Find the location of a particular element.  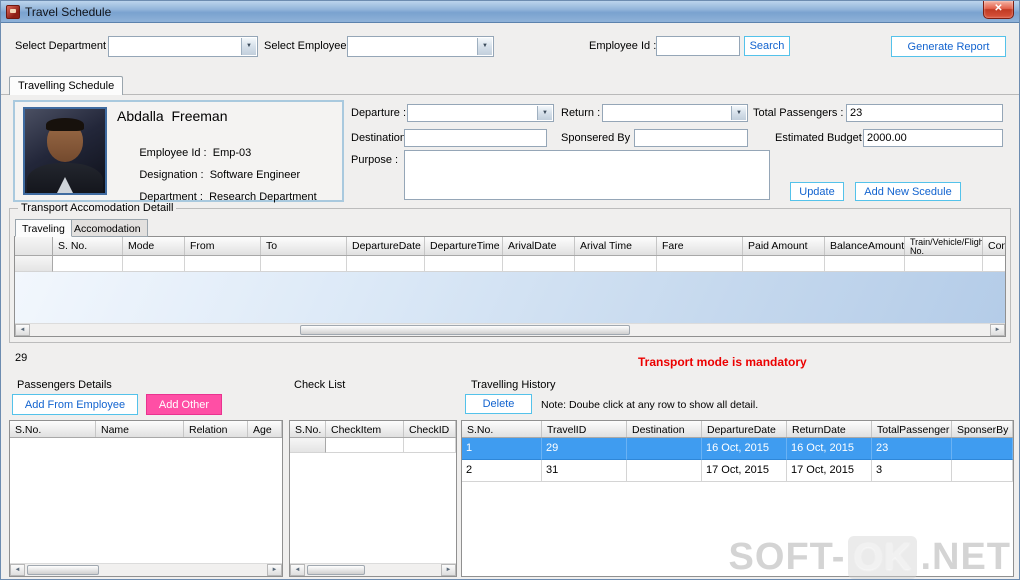

column-header: Relation is located at coordinates (216, 429).